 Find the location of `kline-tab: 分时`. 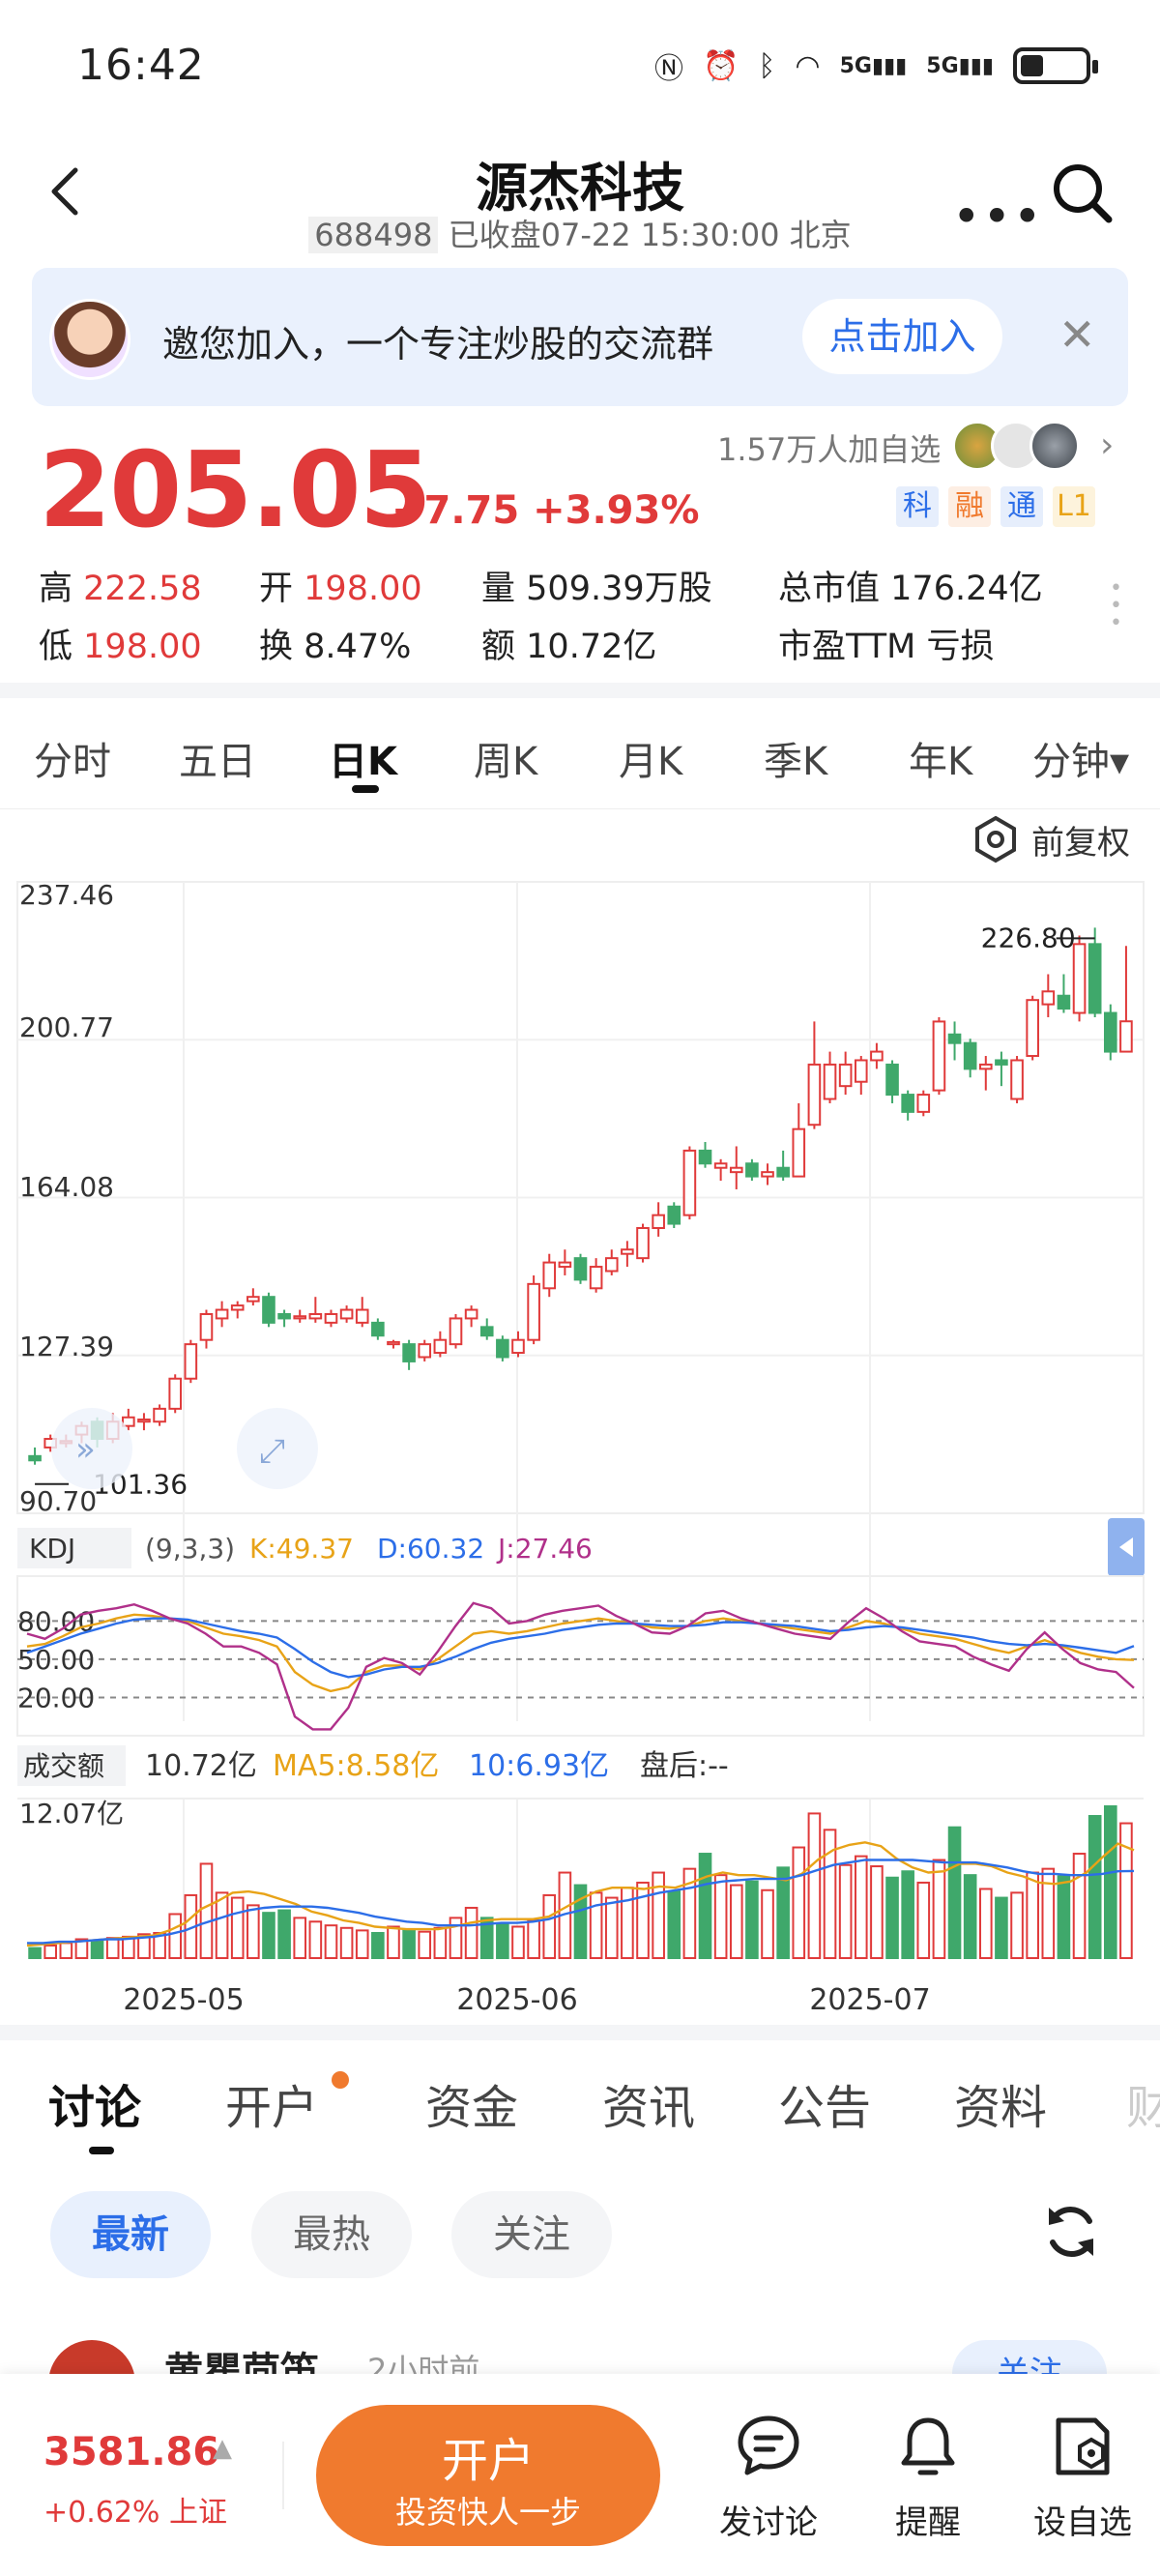

kline-tab: 分时 is located at coordinates (72, 758).